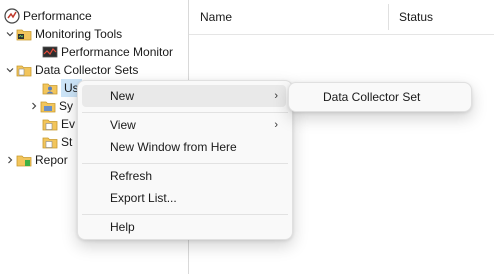  What do you see at coordinates (123, 125) in the screenshot?
I see `menu-item-label: View` at bounding box center [123, 125].